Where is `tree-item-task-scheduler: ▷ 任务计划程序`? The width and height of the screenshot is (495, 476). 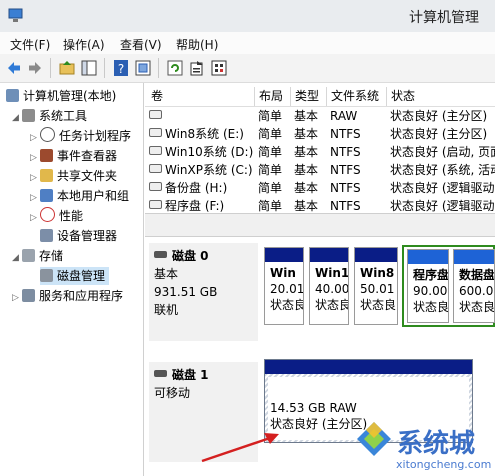
tree-item-task-scheduler: ▷ 任务计划程序 is located at coordinates (80, 136).